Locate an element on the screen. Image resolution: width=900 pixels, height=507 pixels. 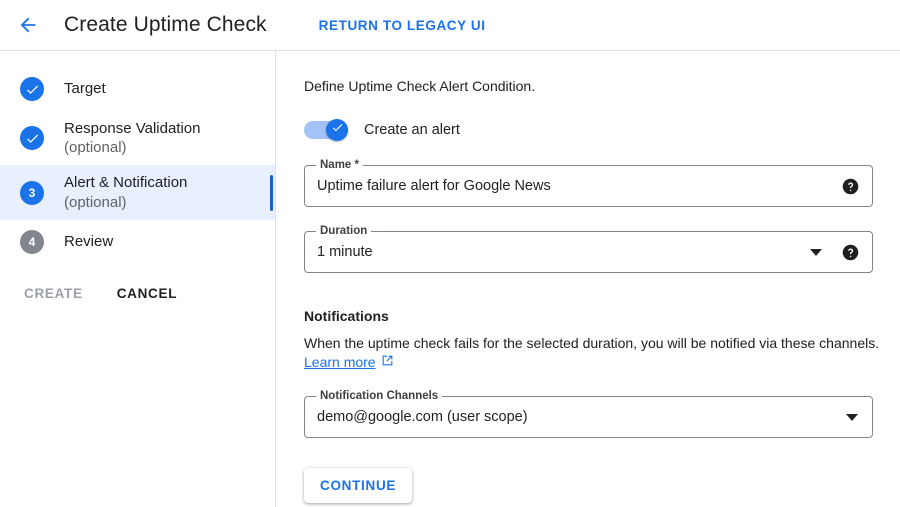
sidebar-item-text: Response Validation (optional) is located at coordinates (132, 138).